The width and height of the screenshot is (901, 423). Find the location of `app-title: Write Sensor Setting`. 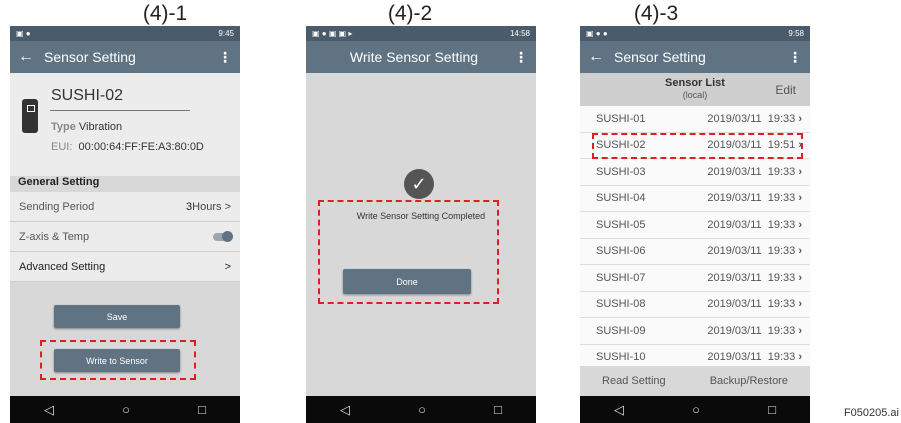

app-title: Write Sensor Setting is located at coordinates (414, 57).